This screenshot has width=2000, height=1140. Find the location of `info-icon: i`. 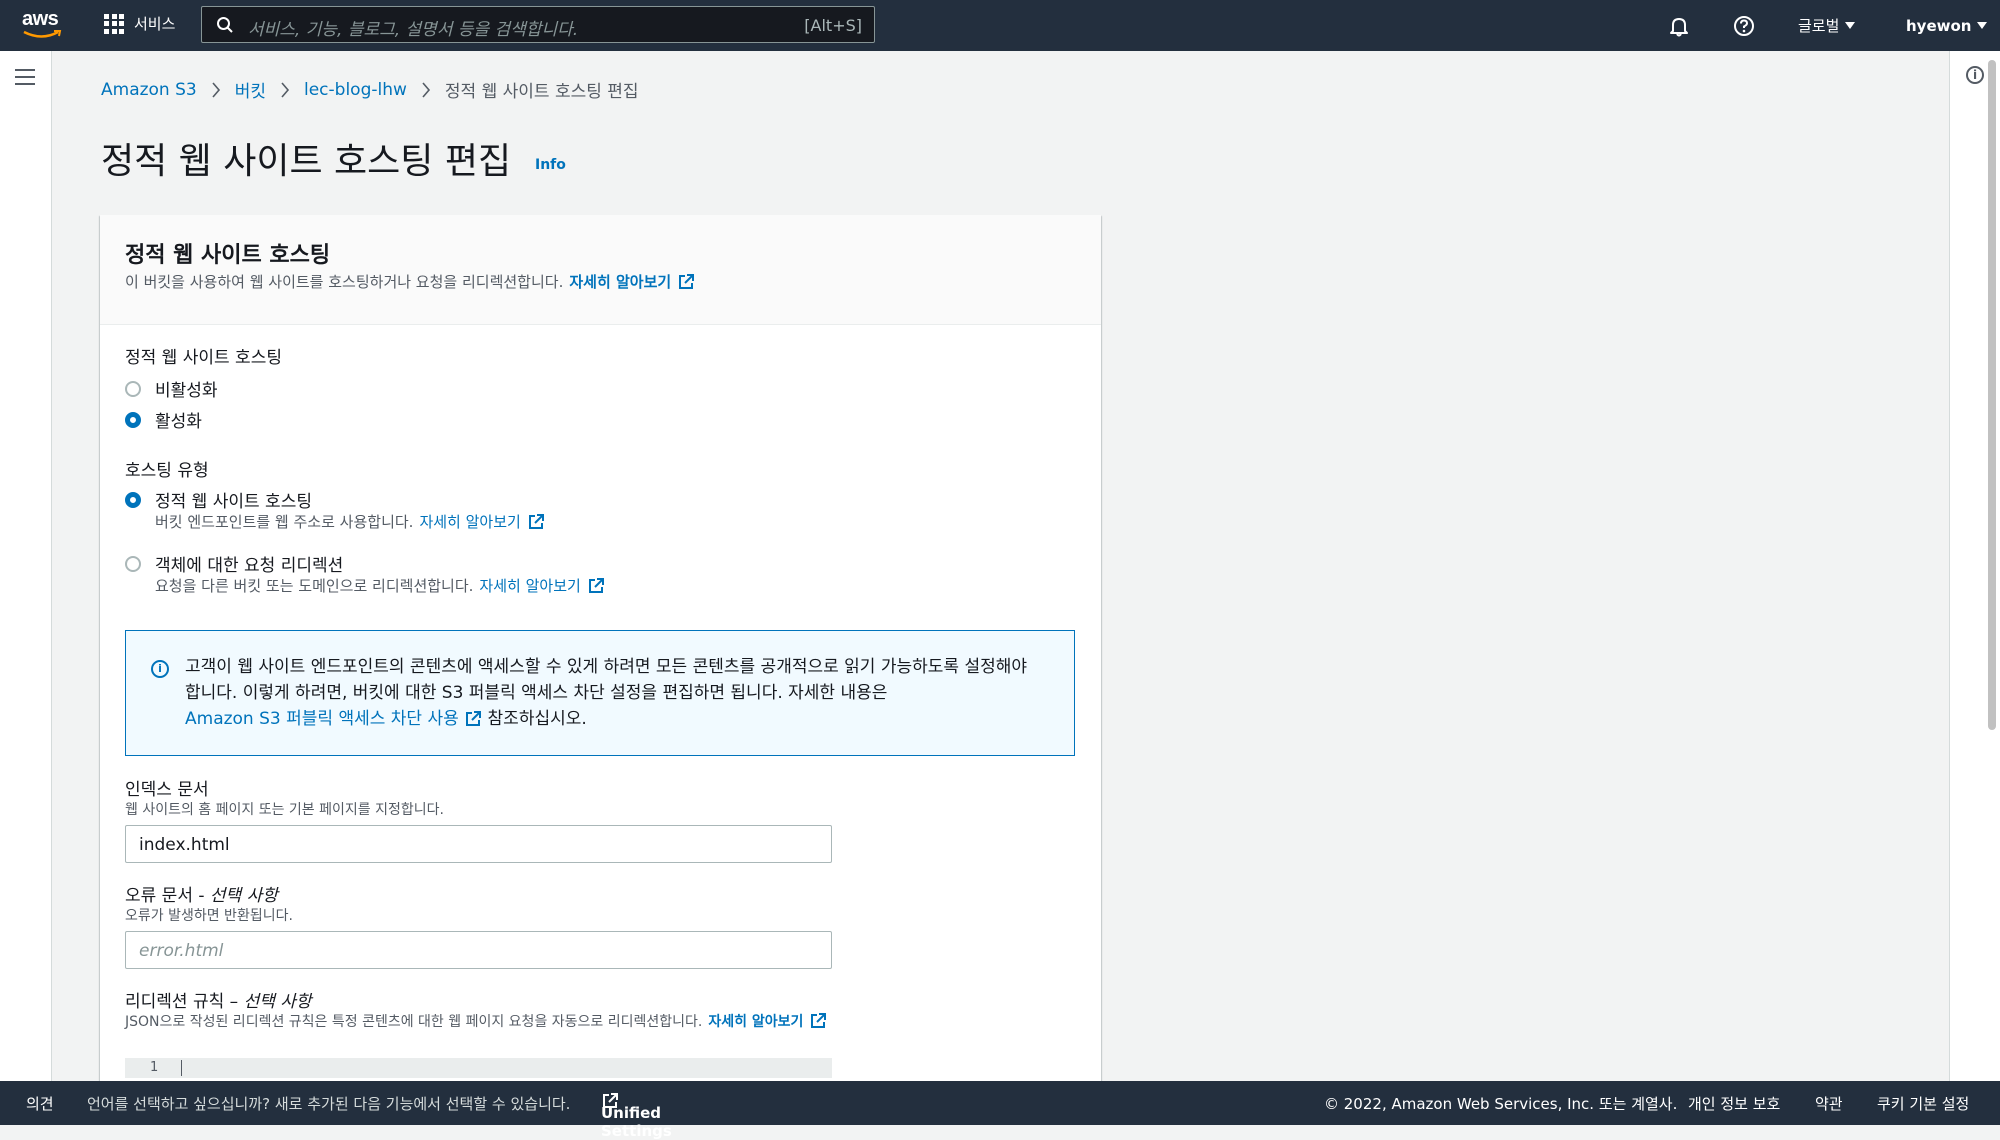

info-icon: i is located at coordinates (160, 669).